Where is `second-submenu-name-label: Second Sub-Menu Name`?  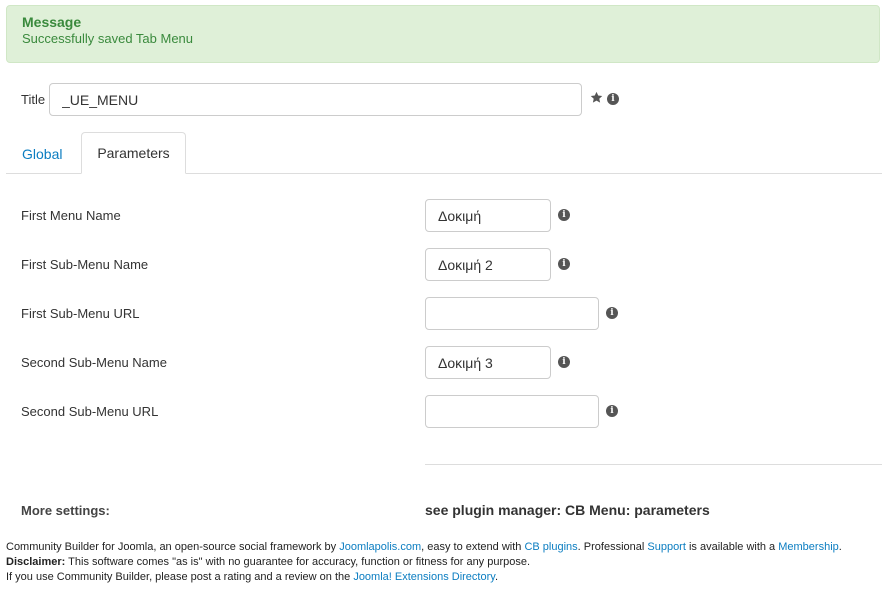
second-submenu-name-label: Second Sub-Menu Name is located at coordinates (94, 362).